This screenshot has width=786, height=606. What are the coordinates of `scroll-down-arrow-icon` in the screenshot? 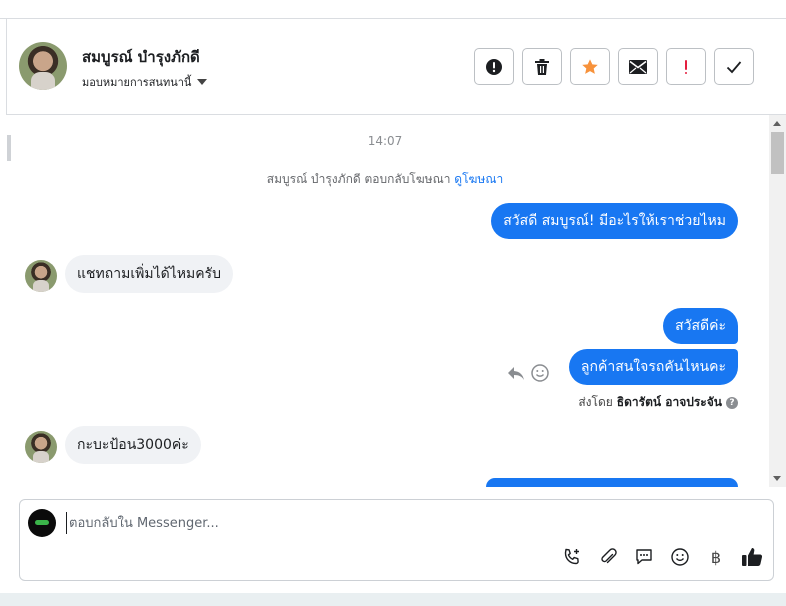 It's located at (777, 478).